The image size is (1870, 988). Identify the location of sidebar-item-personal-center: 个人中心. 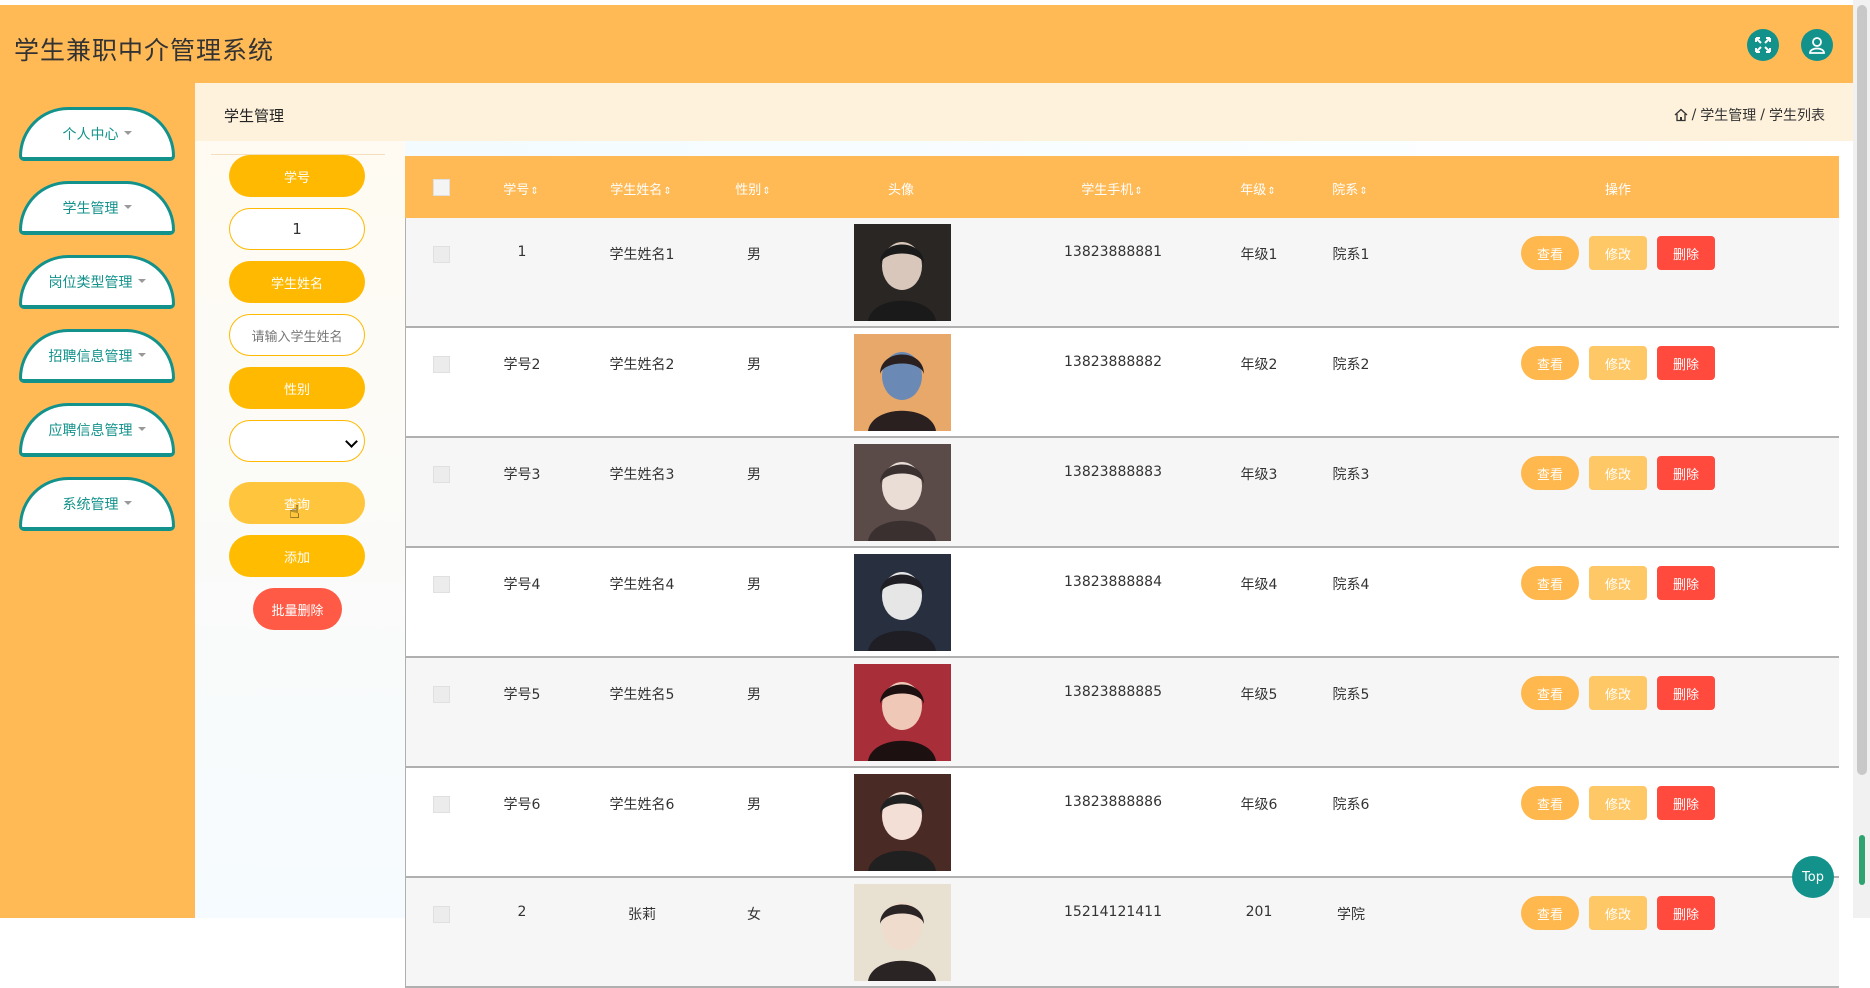
(97, 134).